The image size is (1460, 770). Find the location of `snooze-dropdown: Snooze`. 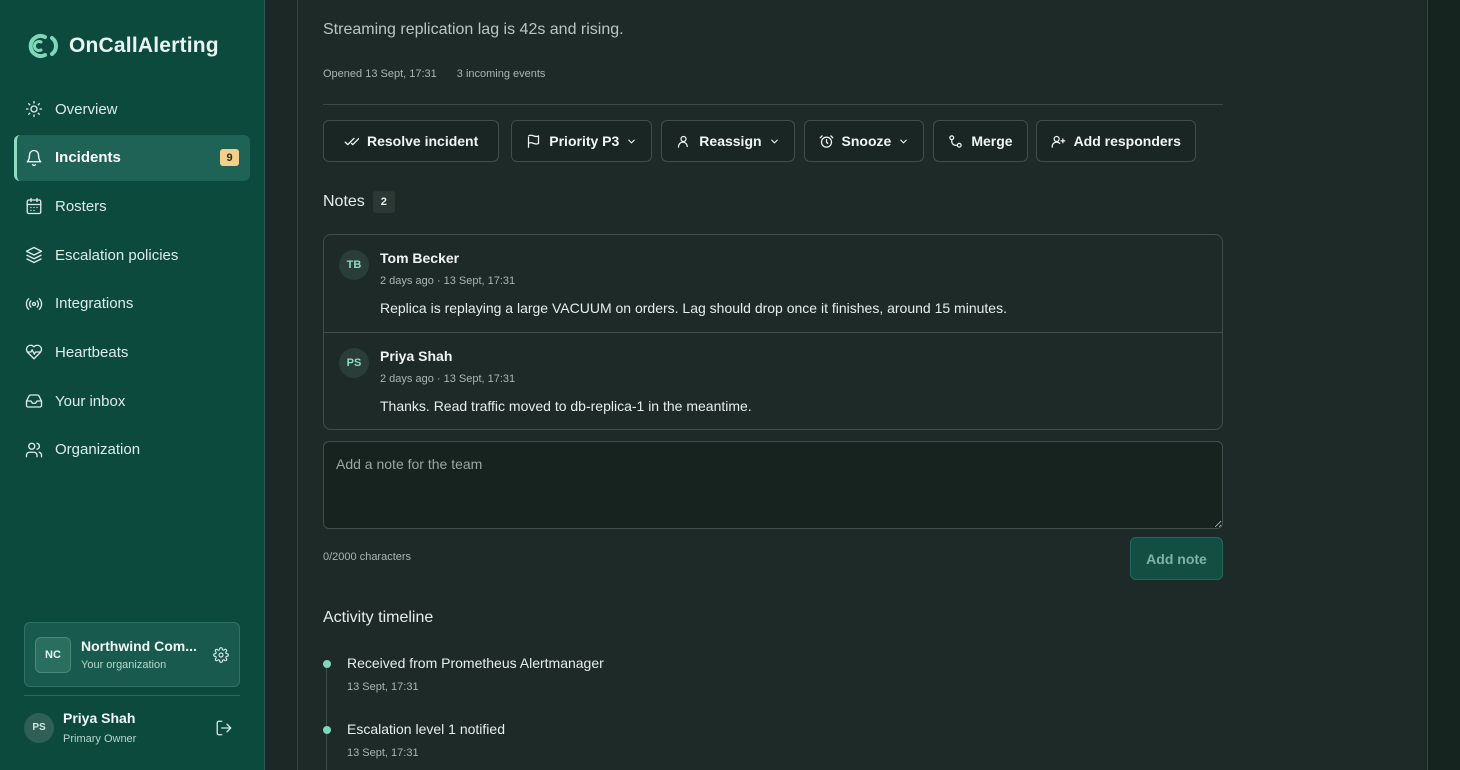

snooze-dropdown: Snooze is located at coordinates (864, 141).